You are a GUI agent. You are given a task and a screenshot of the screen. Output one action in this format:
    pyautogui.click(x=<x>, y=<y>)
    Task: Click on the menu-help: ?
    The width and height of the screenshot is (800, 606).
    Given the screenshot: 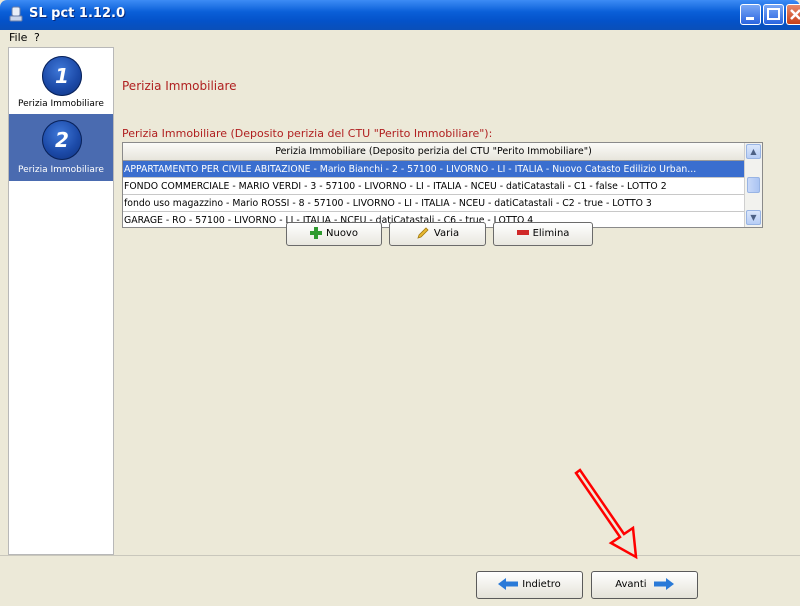 What is the action you would take?
    pyautogui.click(x=37, y=37)
    